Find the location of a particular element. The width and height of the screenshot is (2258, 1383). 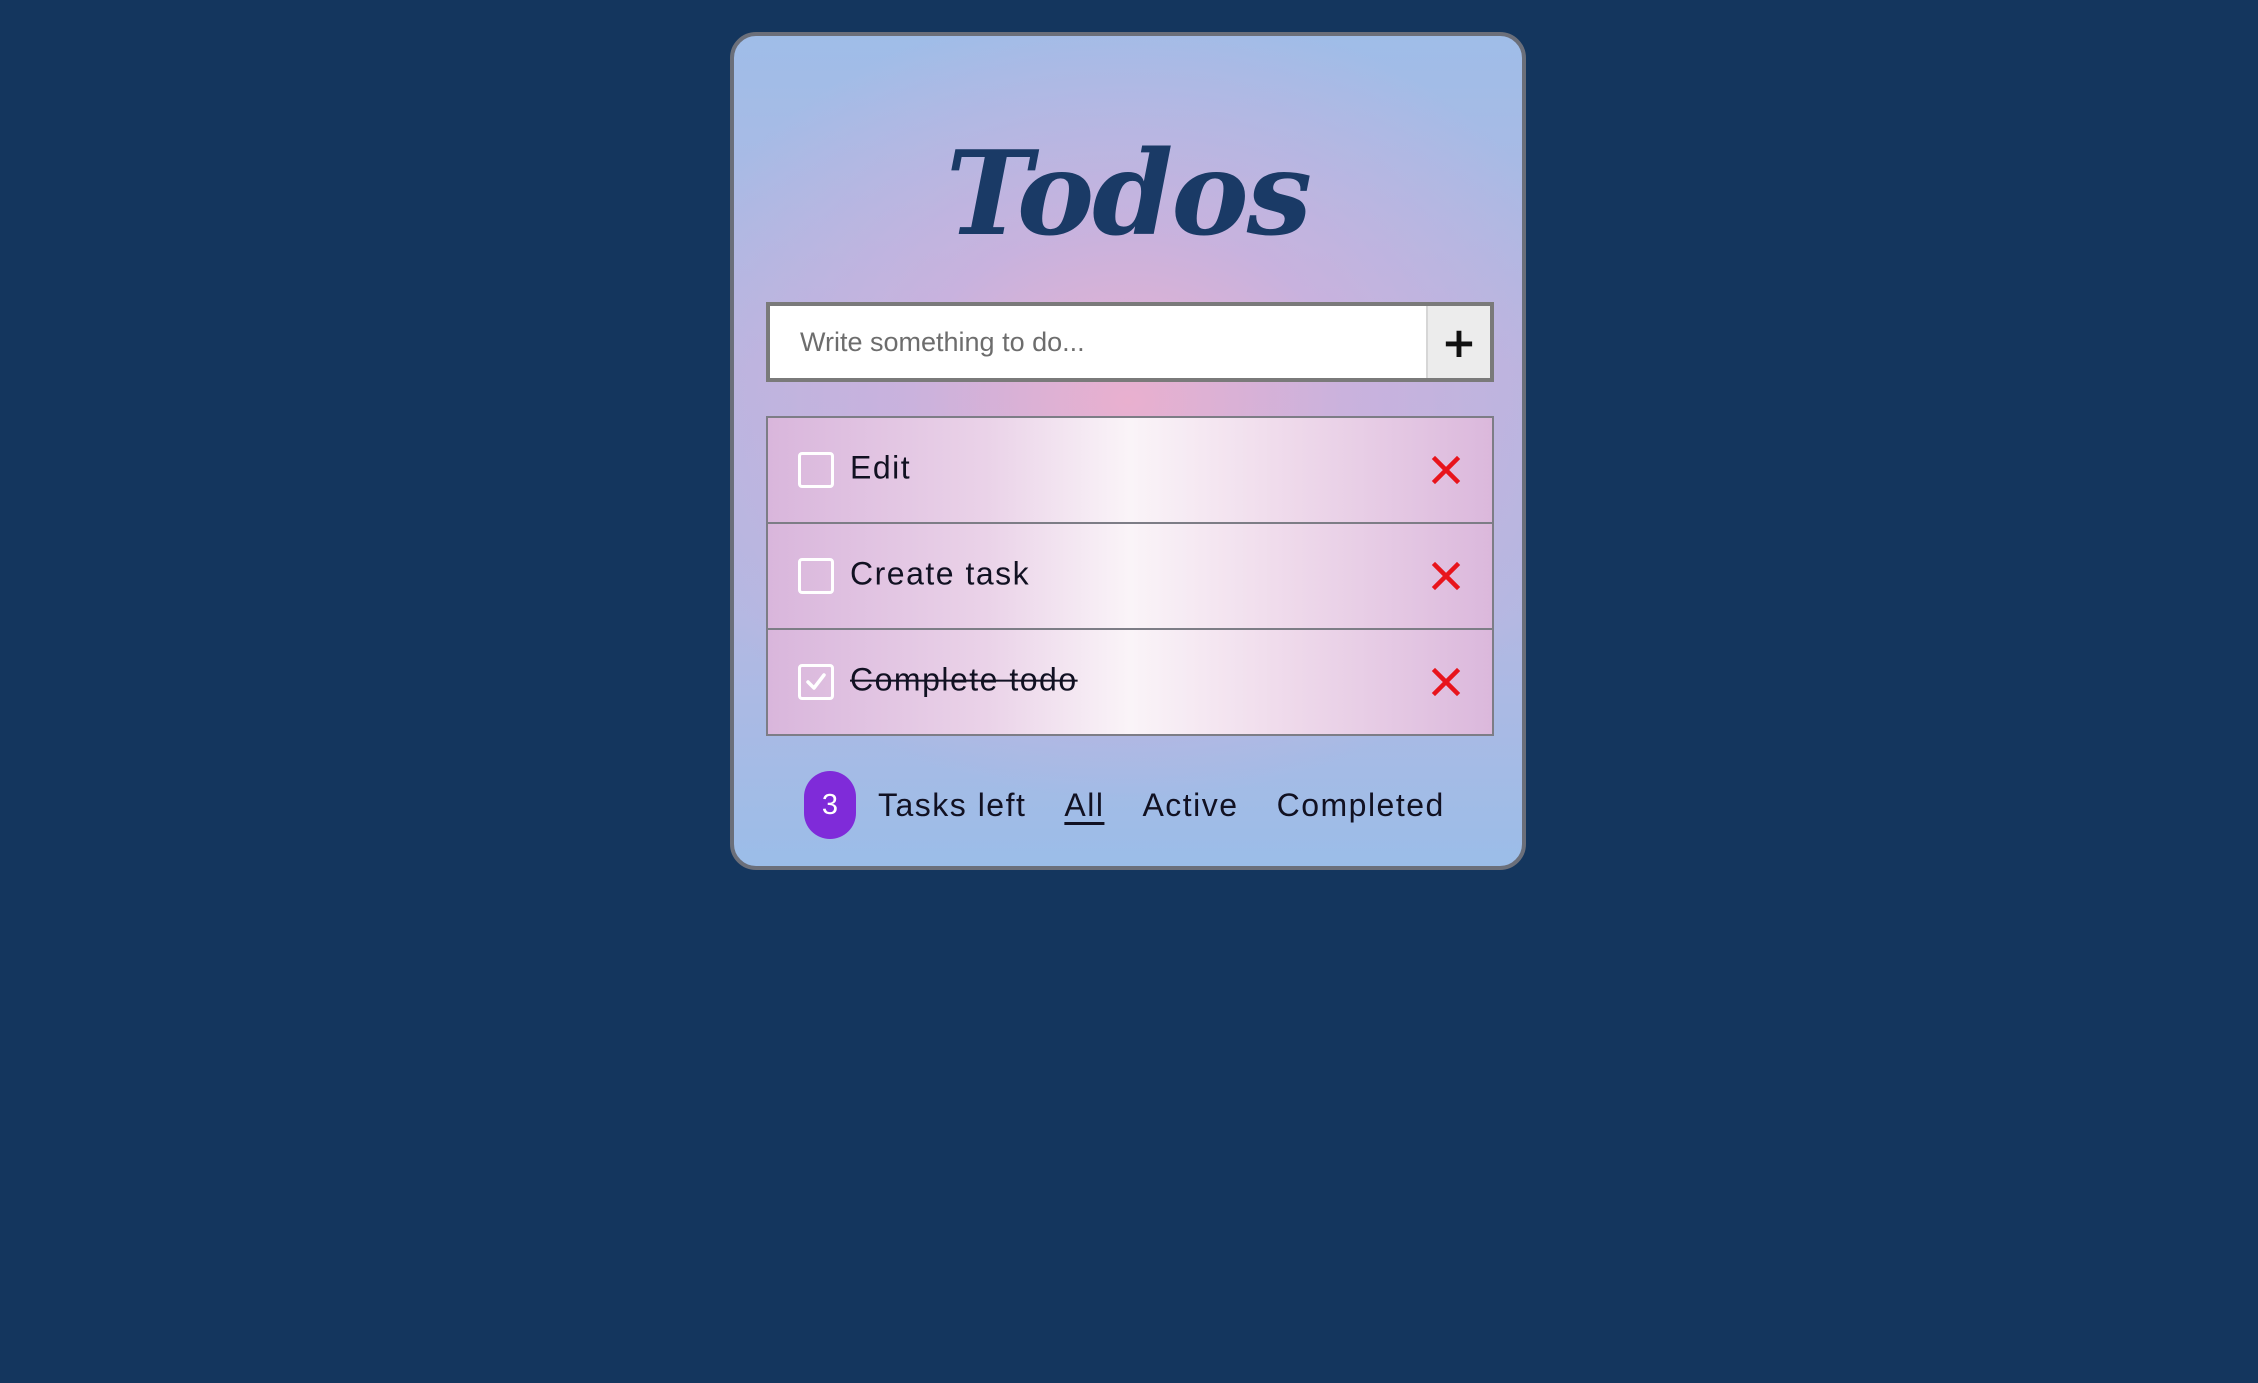

todo-list: Edit Create task Complete todo is located at coordinates (1130, 576).